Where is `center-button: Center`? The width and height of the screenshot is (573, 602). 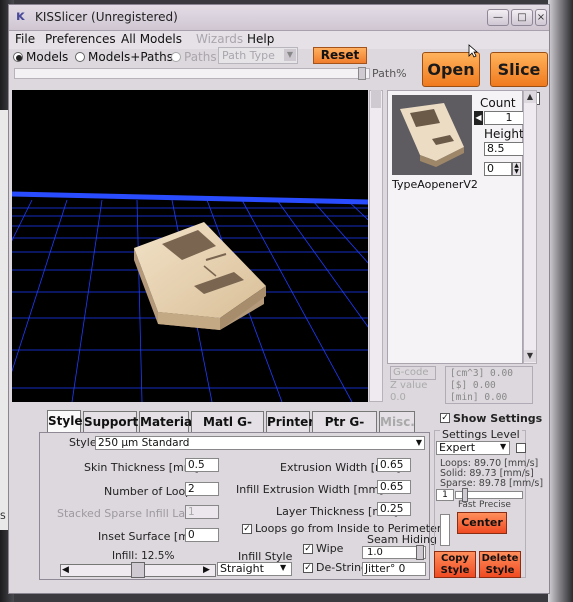
center-button: Center is located at coordinates (482, 523).